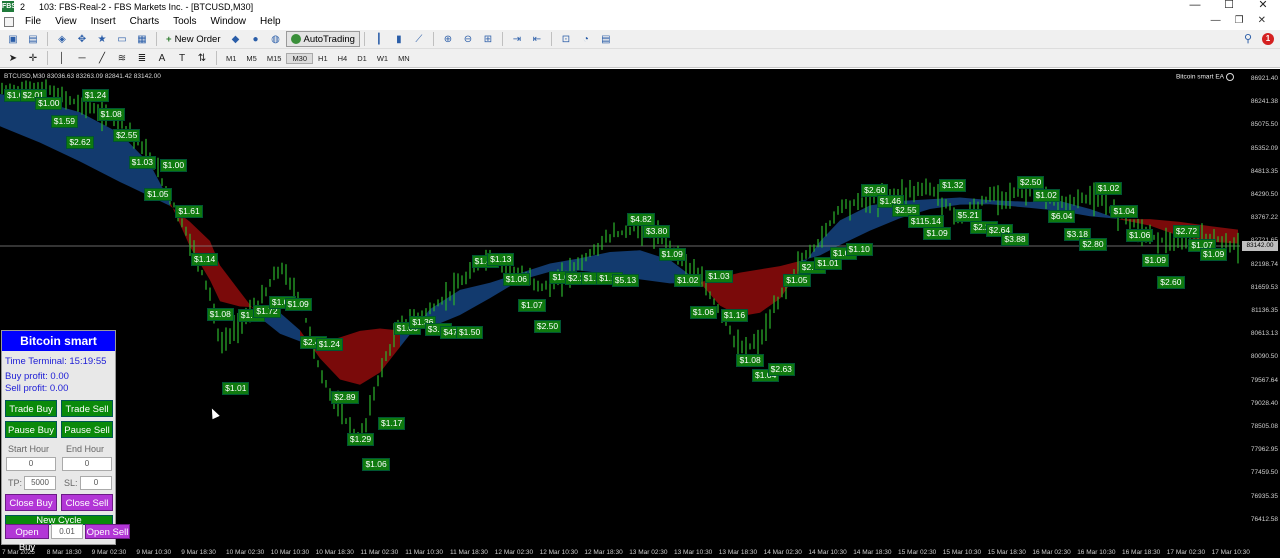 This screenshot has height=558, width=1280. Describe the element at coordinates (82, 39) in the screenshot. I see `data-window-icon: ✥` at that location.